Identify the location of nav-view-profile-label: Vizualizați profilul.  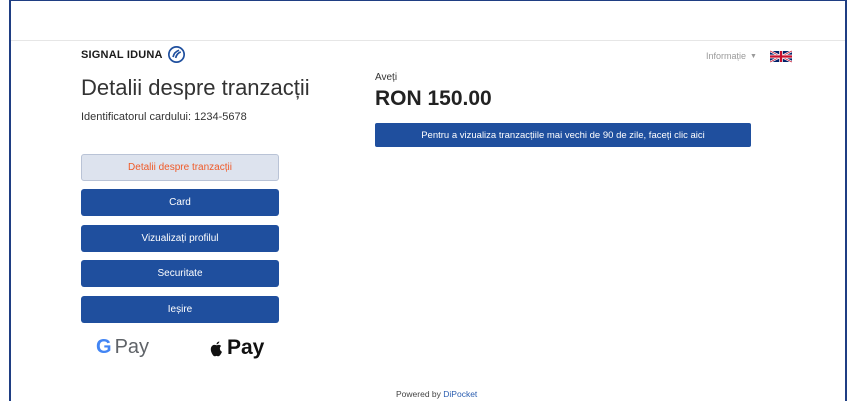
(180, 238).